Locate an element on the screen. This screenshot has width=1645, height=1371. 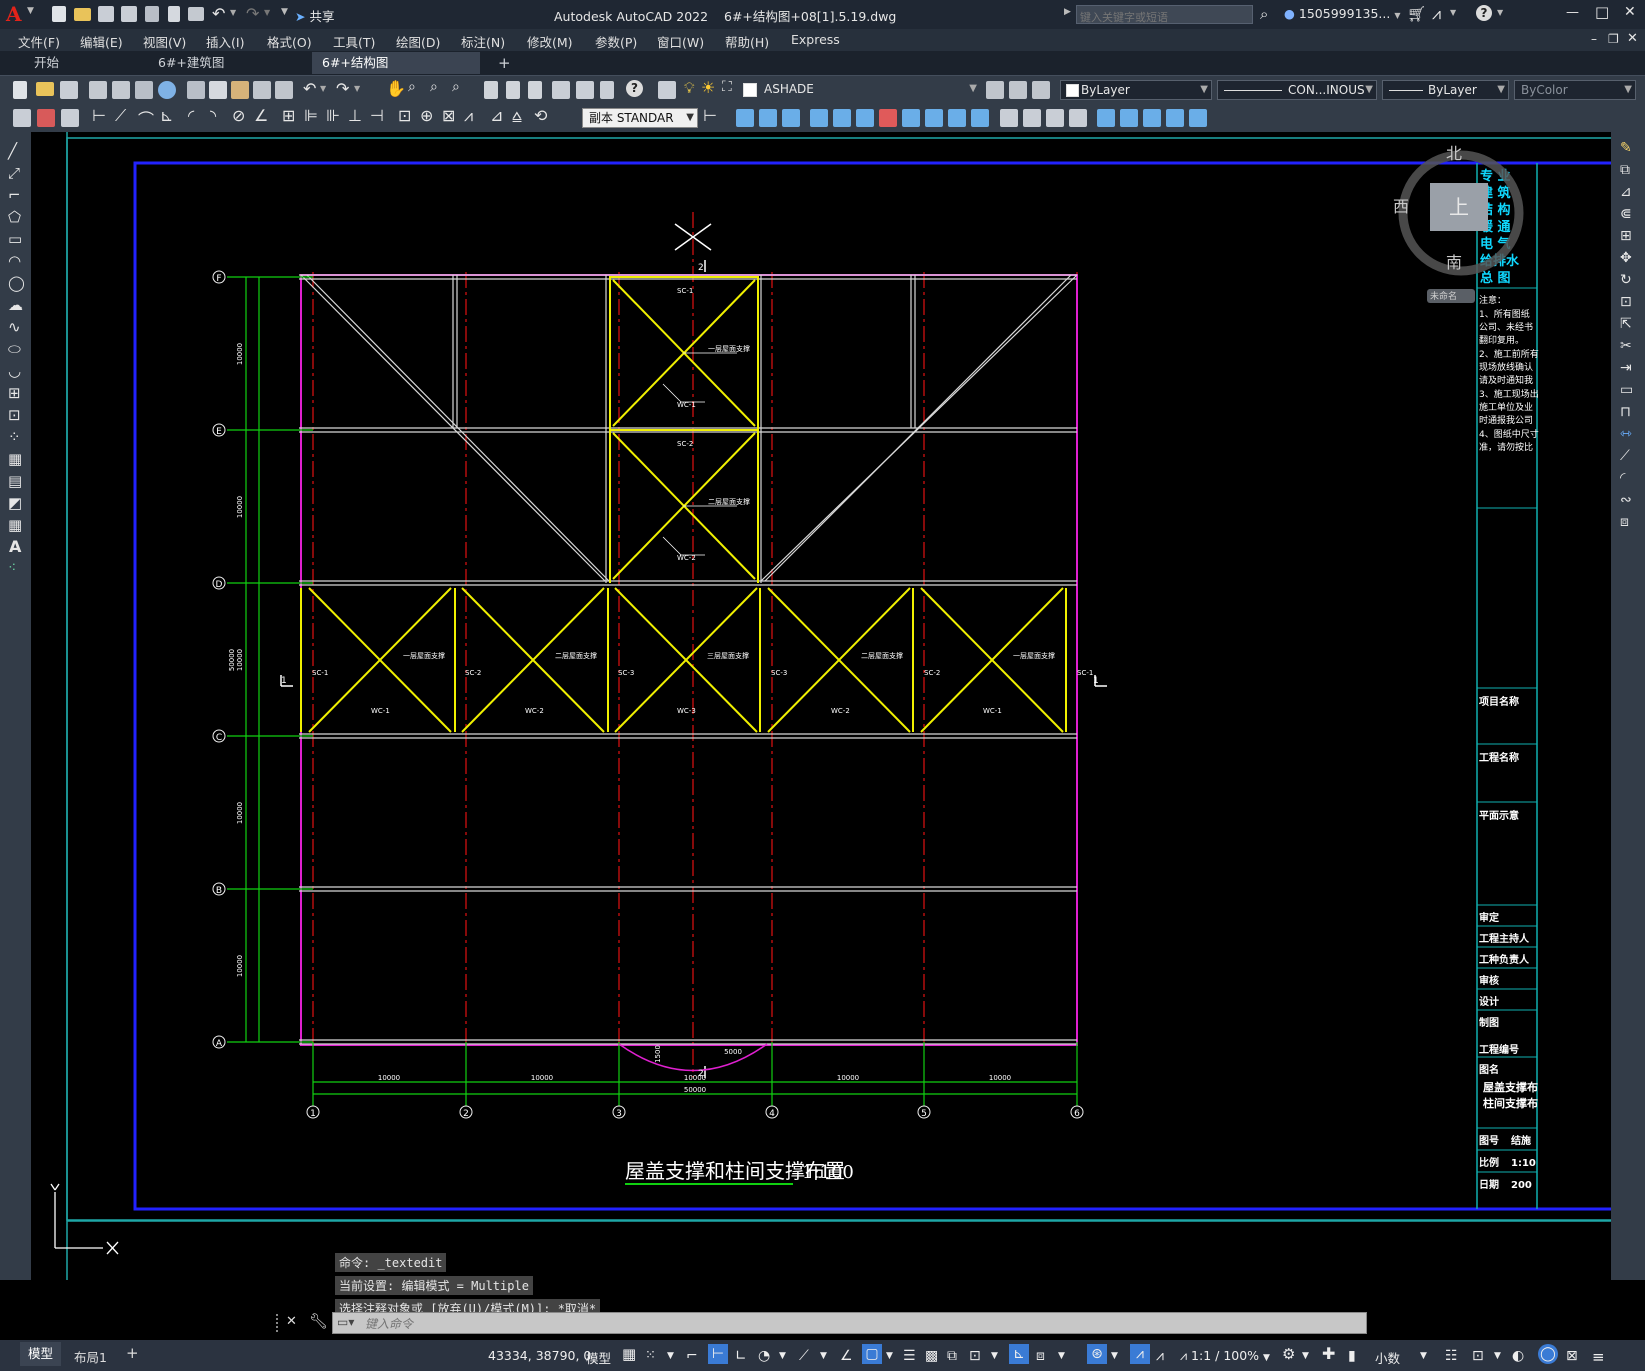
command-close-icon: ✕ is located at coordinates (291, 1321).